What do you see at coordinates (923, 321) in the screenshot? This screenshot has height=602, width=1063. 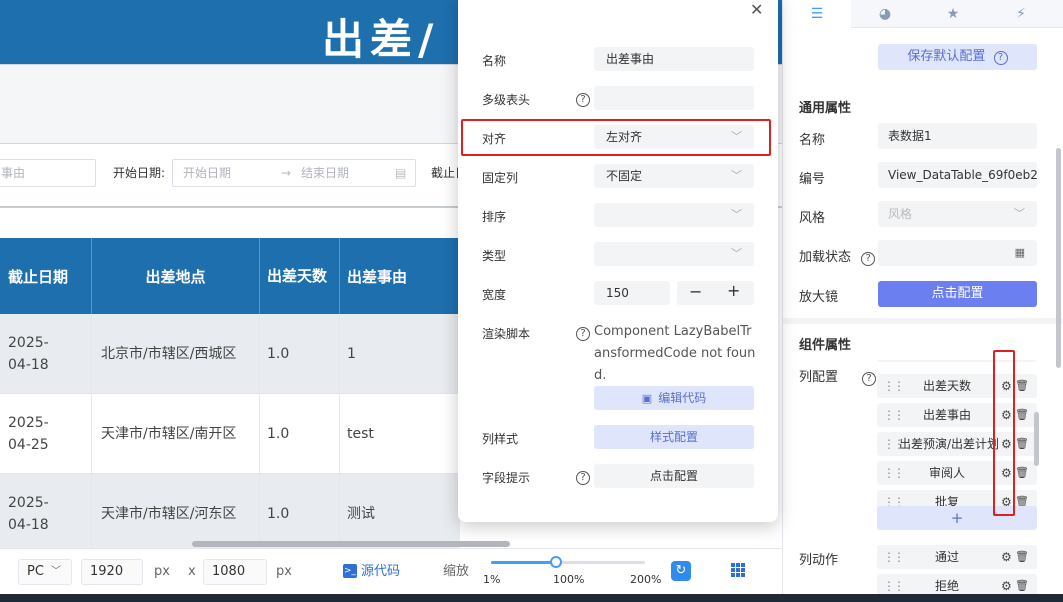 I see `section-divider` at bounding box center [923, 321].